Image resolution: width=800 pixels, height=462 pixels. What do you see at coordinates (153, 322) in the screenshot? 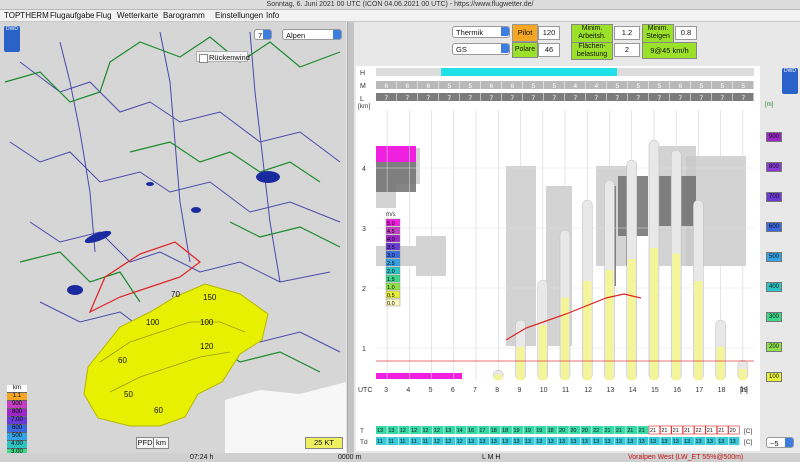
I see `contour-label: 100` at bounding box center [153, 322].